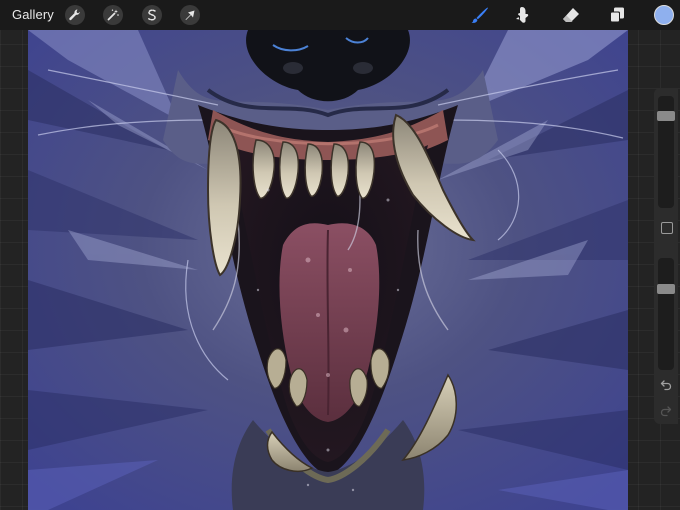  Describe the element at coordinates (666, 116) in the screenshot. I see `brush-size-slider-thumb` at that location.